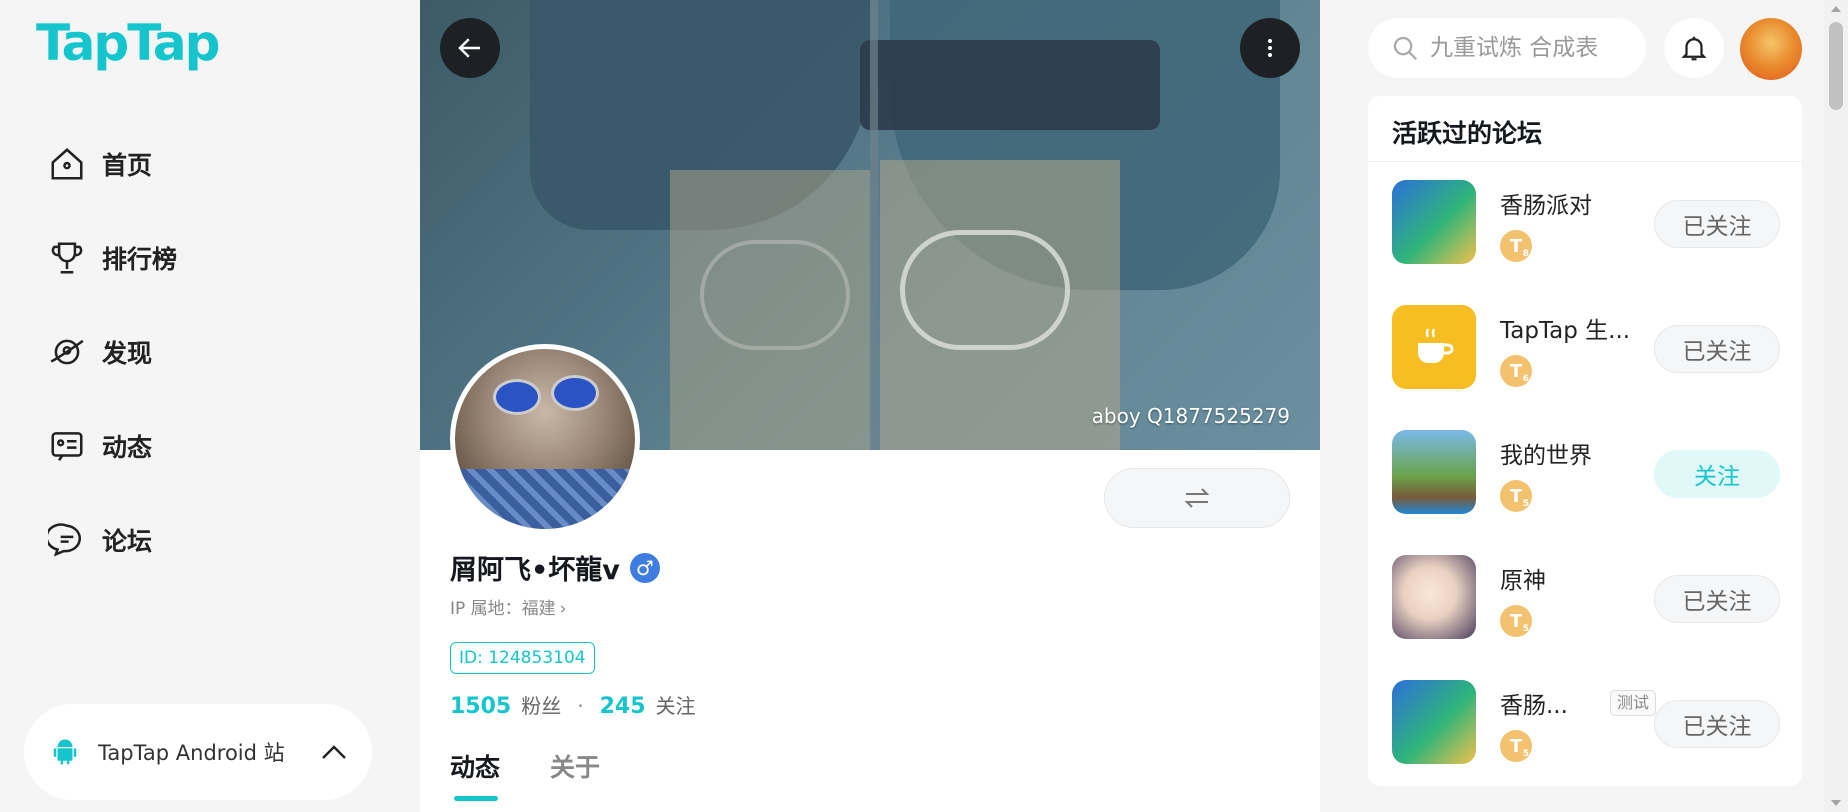  I want to click on ip-location: IP 属地：福建 ›, so click(508, 606).